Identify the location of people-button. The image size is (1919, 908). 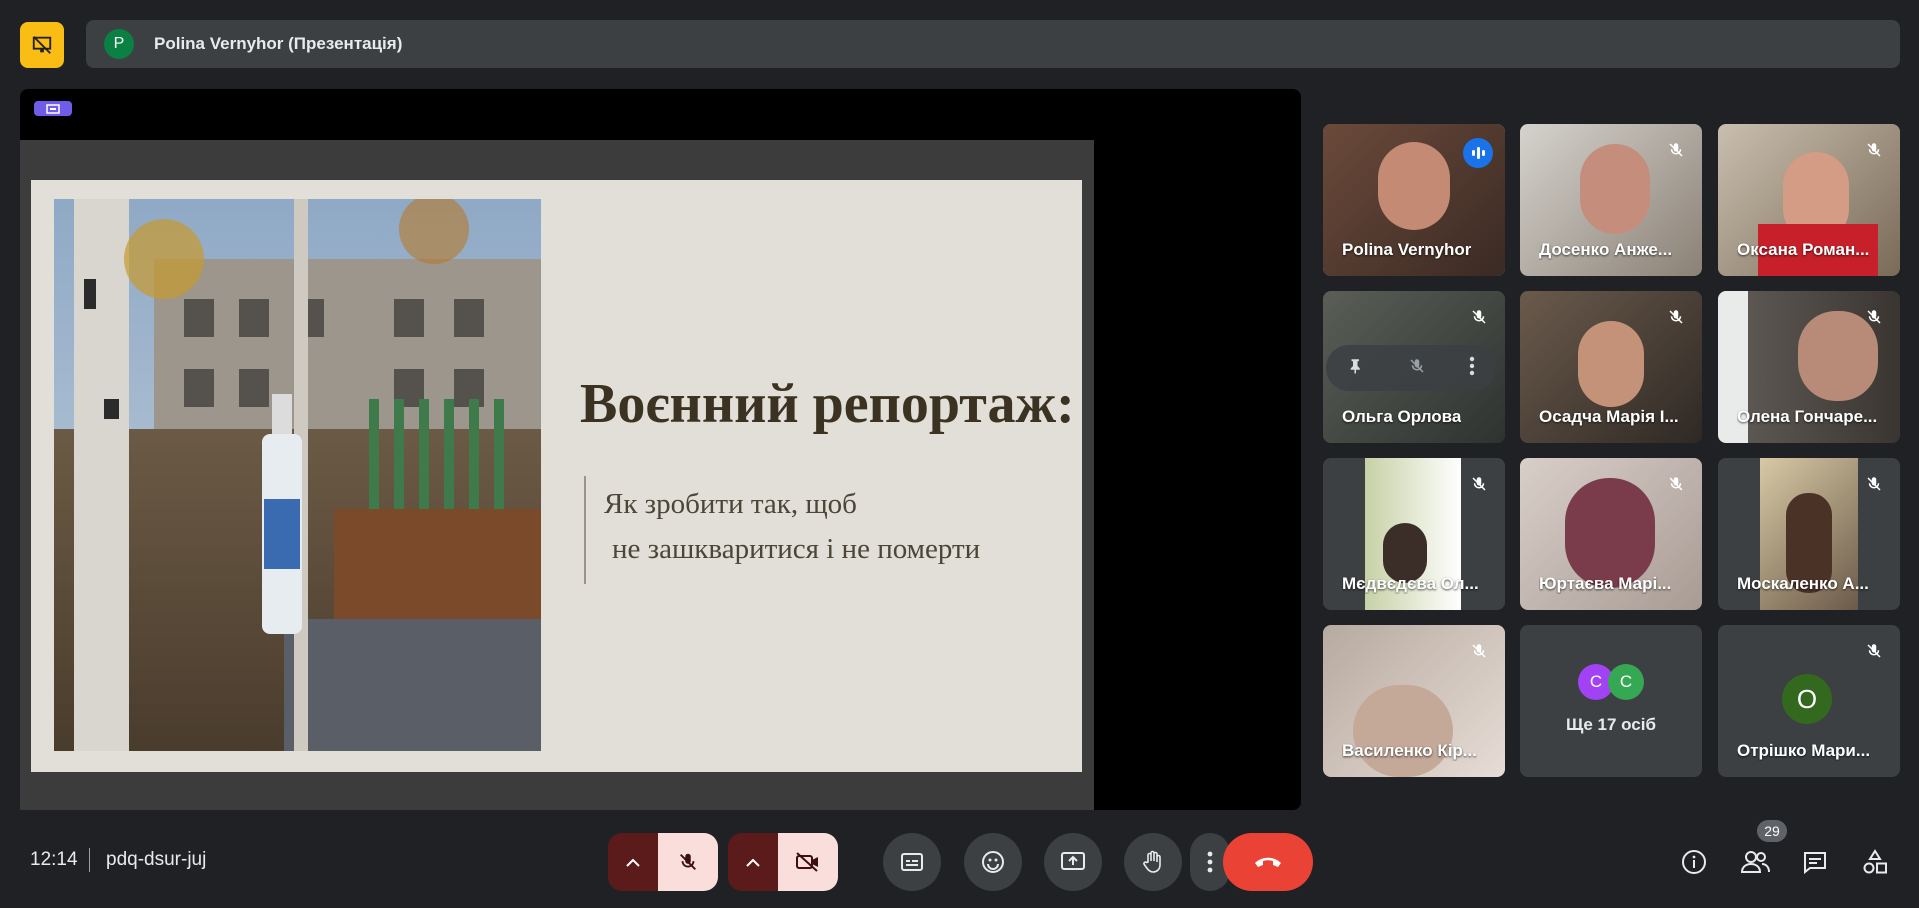
(1755, 862).